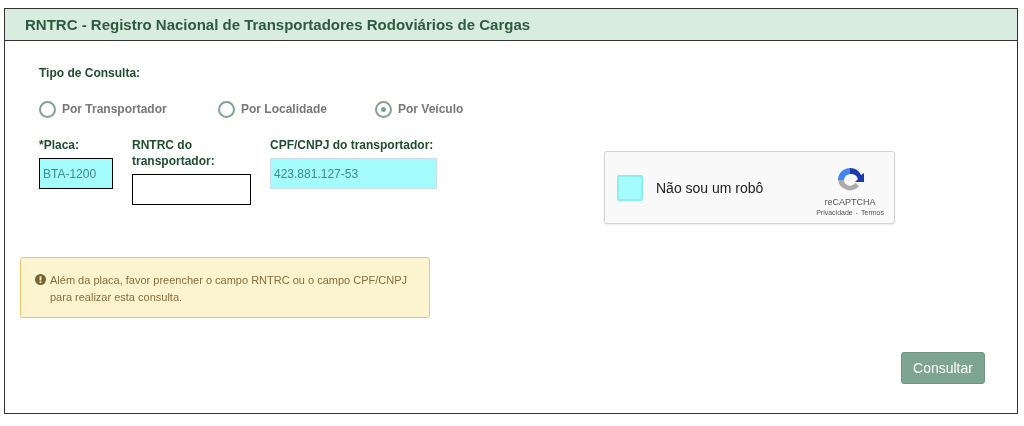 The height and width of the screenshot is (426, 1024). What do you see at coordinates (943, 368) in the screenshot?
I see `submit-button: Consultar` at bounding box center [943, 368].